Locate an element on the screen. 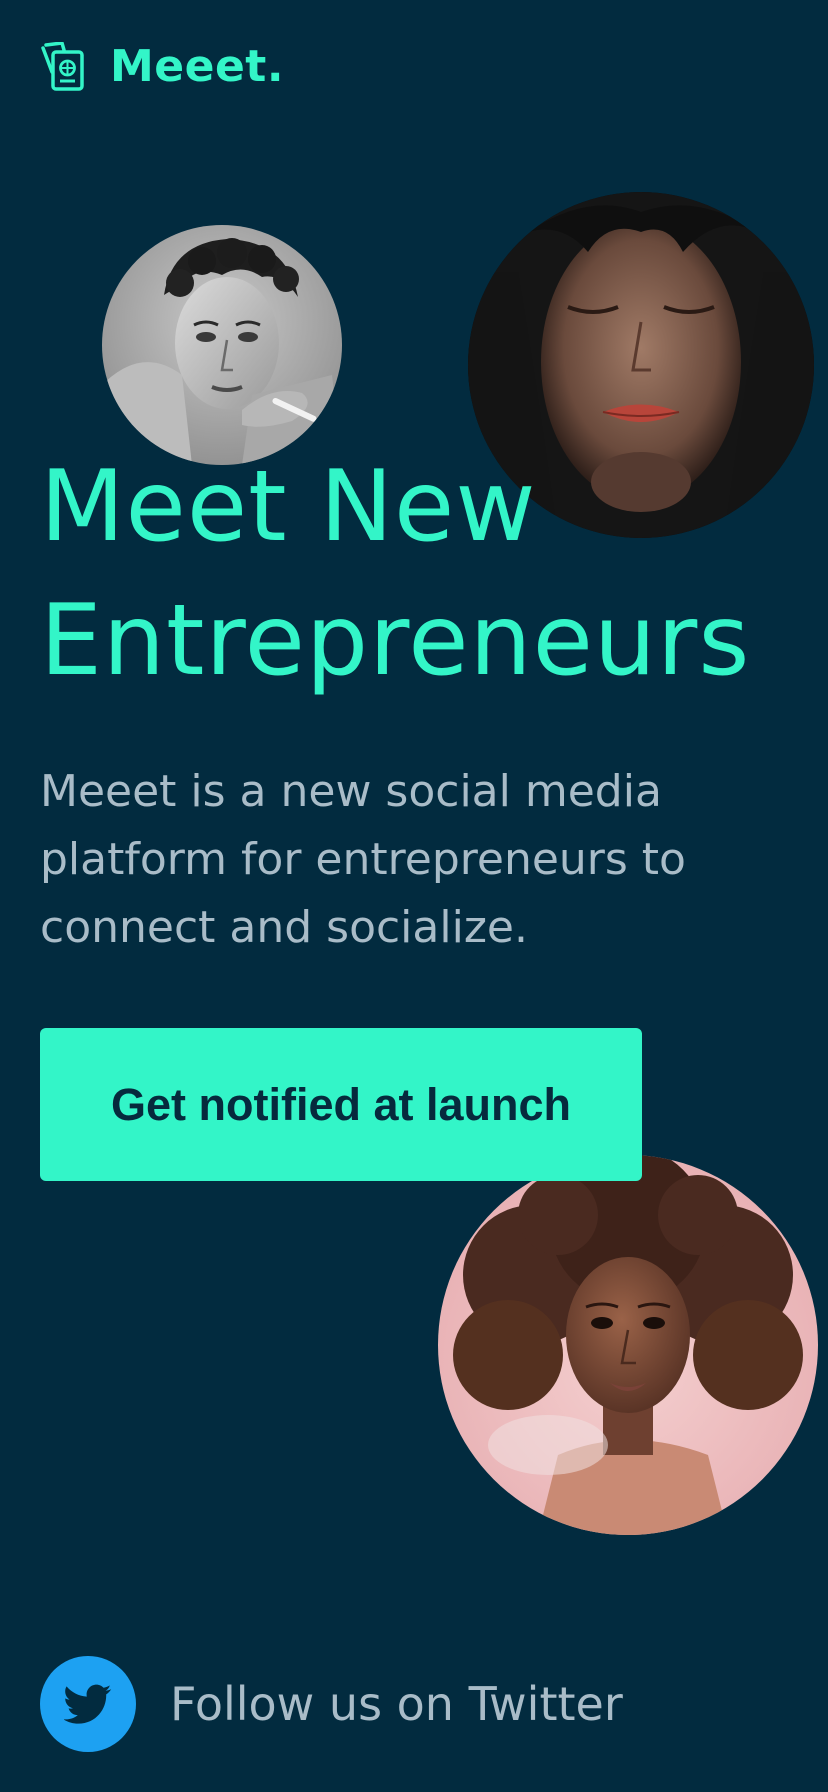 The image size is (828, 1792). hero-headline-line-2: Entrepreneurs is located at coordinates (395, 641).